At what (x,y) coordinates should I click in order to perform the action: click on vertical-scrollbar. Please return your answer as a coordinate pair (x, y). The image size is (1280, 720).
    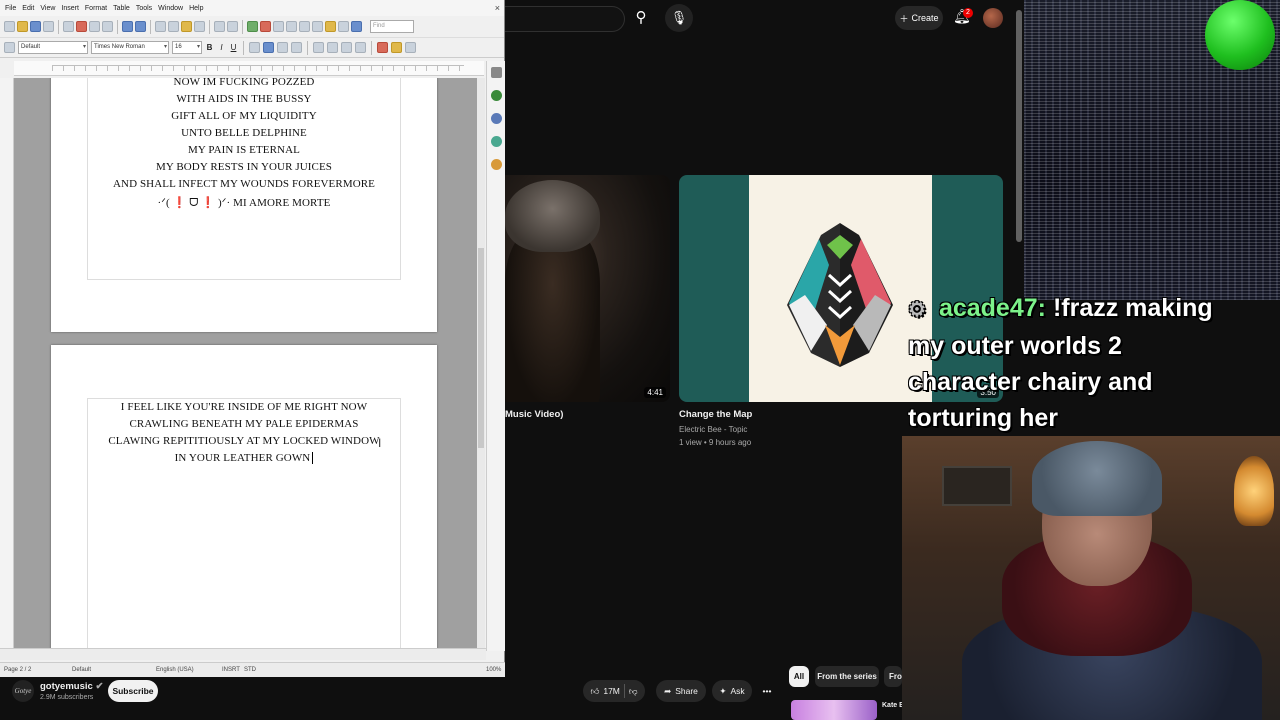
    Looking at the image, I should click on (481, 363).